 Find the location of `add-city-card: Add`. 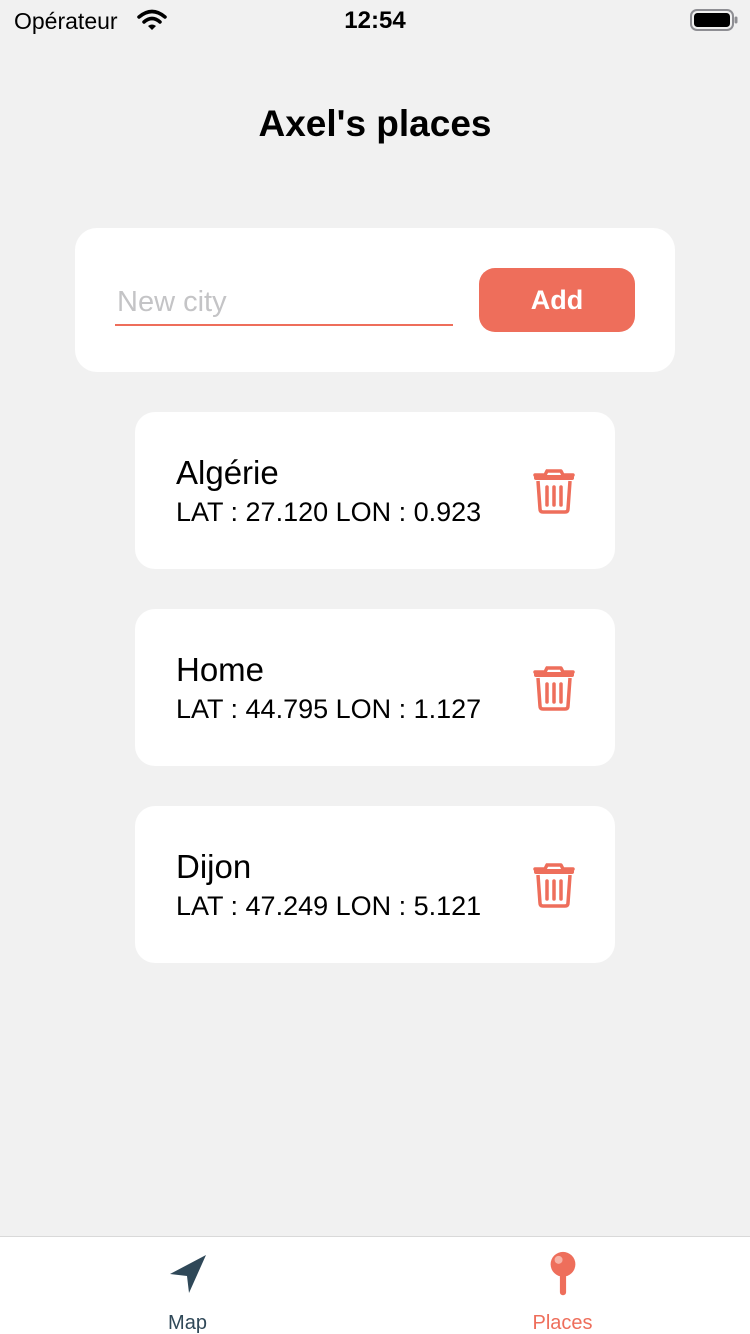

add-city-card: Add is located at coordinates (375, 300).